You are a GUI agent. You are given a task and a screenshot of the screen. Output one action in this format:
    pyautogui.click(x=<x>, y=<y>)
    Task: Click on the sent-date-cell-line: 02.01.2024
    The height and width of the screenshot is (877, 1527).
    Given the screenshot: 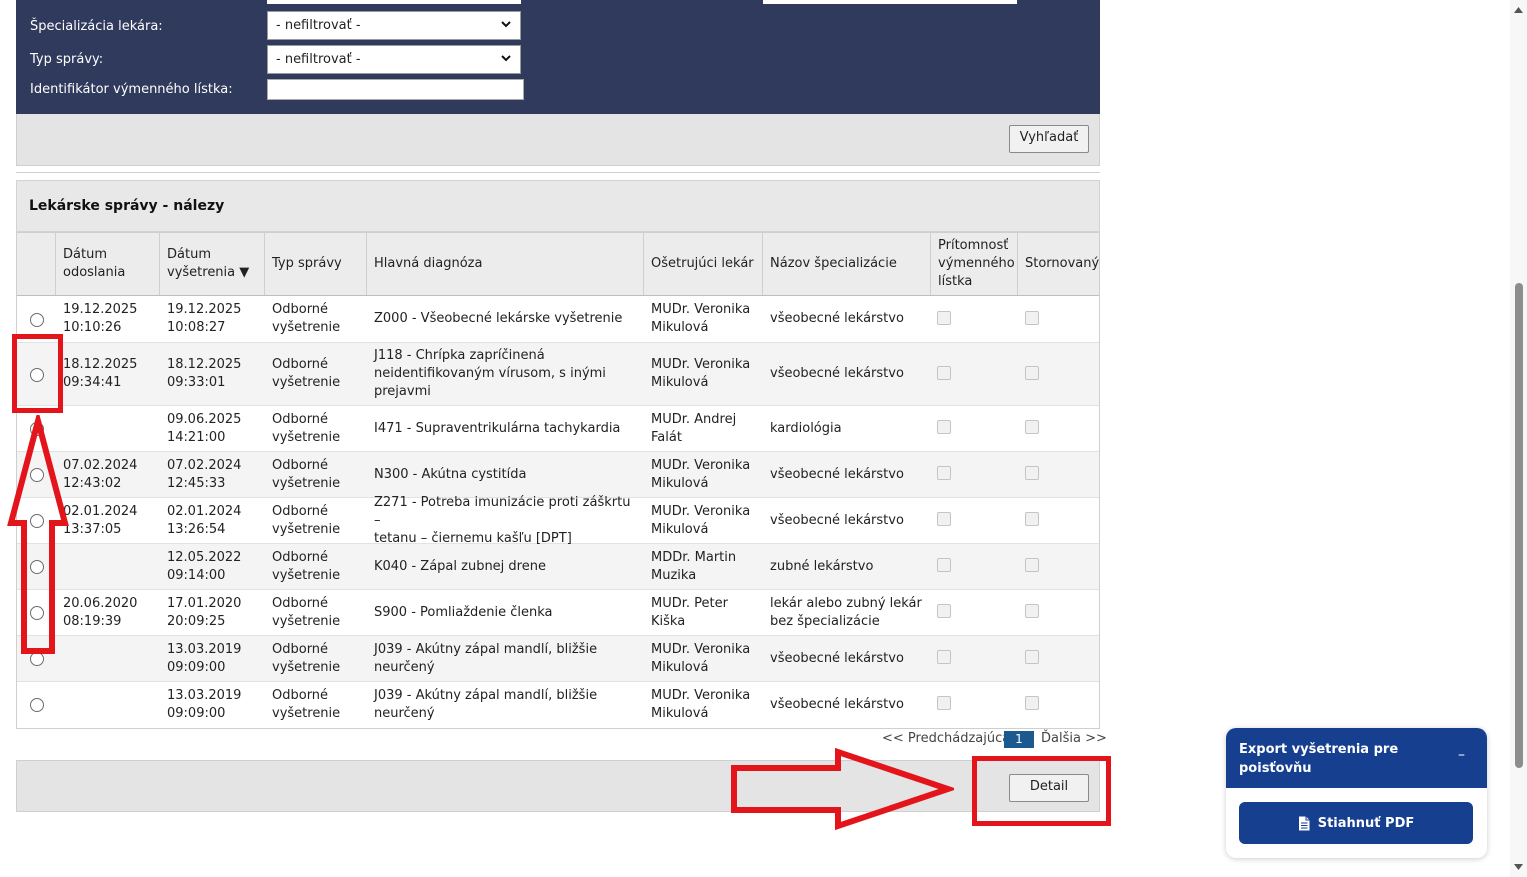 What is the action you would take?
    pyautogui.click(x=100, y=511)
    